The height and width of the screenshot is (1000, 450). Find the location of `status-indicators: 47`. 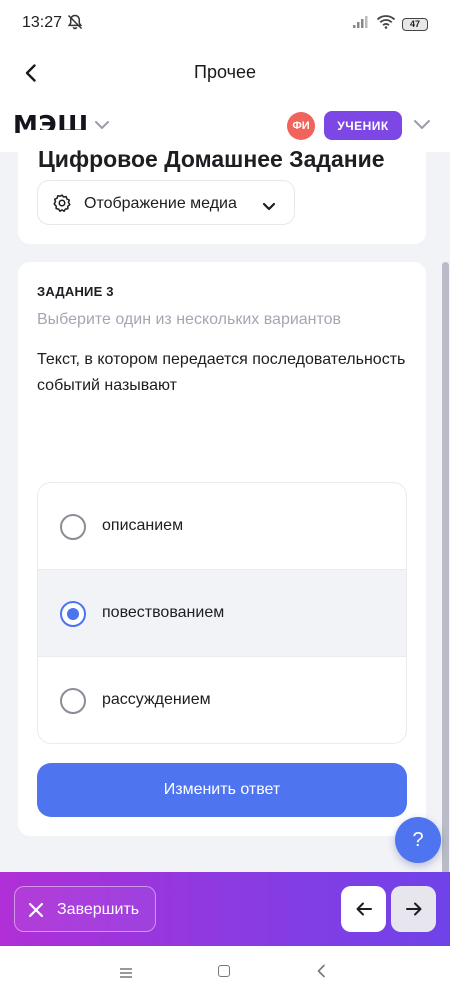

status-indicators: 47 is located at coordinates (390, 24).